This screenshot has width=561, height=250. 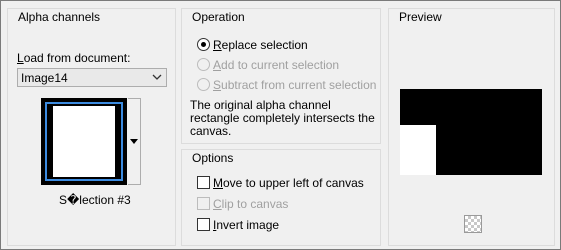 I want to click on clip-to-canvas-checkbox, so click(x=203, y=203).